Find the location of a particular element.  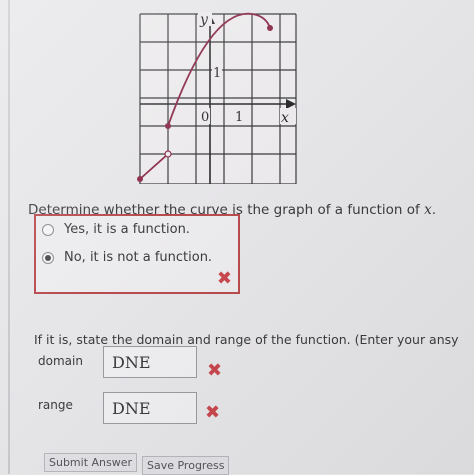

range-label: range is located at coordinates (55, 405).